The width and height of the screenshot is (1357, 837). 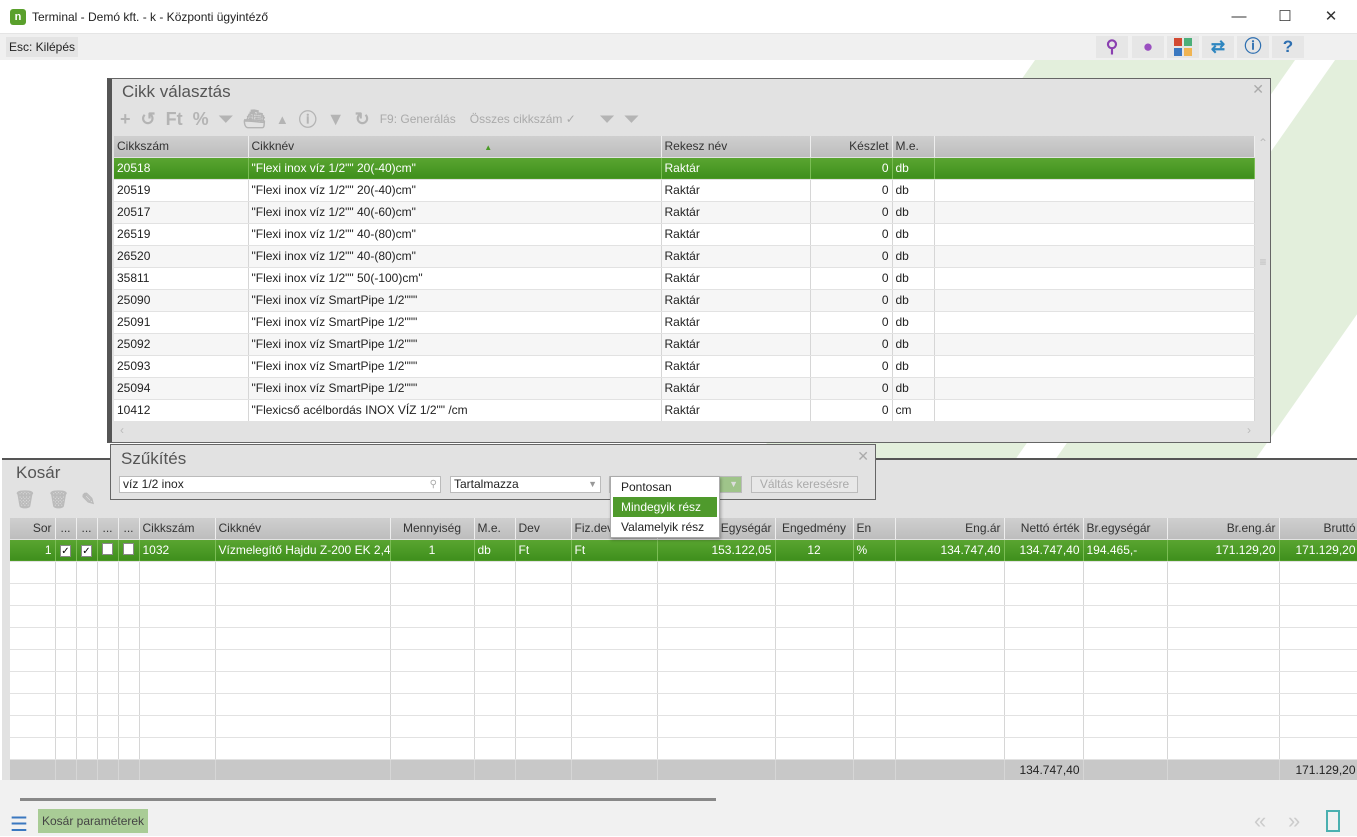 I want to click on maximize-button: ☐, so click(x=1285, y=17).